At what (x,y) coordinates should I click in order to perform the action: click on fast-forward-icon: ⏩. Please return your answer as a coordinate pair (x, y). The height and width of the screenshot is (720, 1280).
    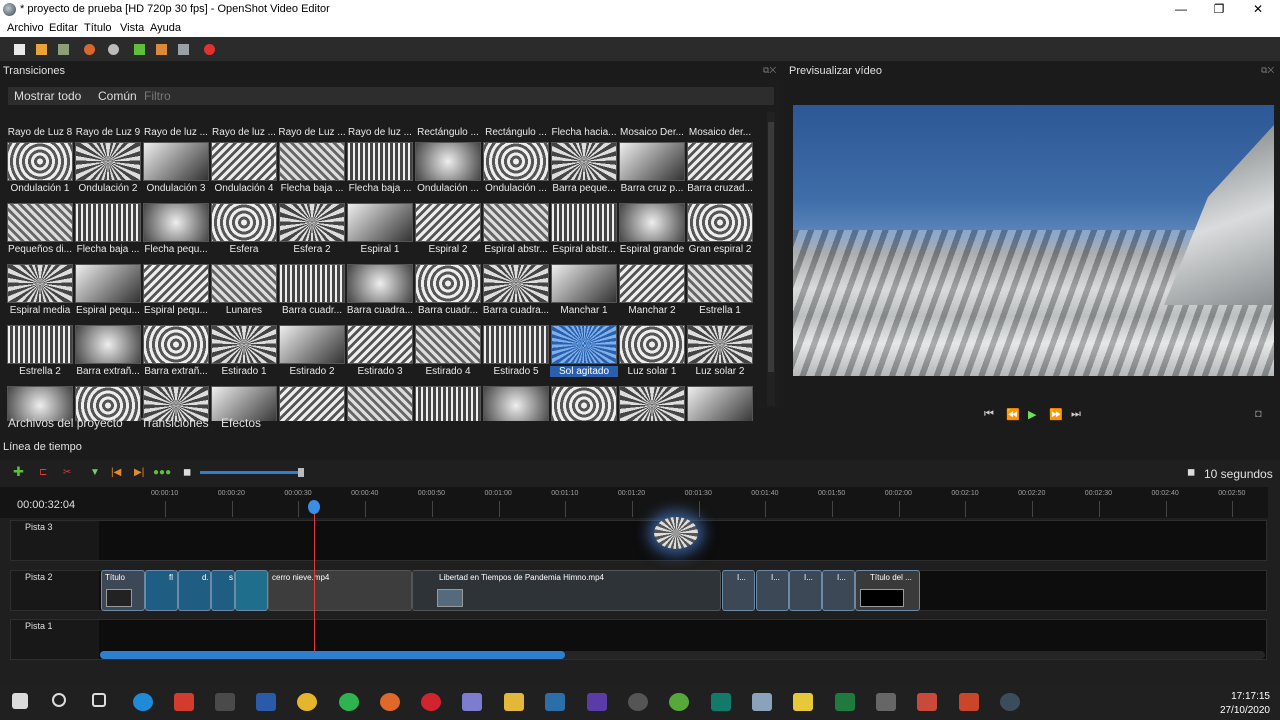
    Looking at the image, I should click on (1056, 414).